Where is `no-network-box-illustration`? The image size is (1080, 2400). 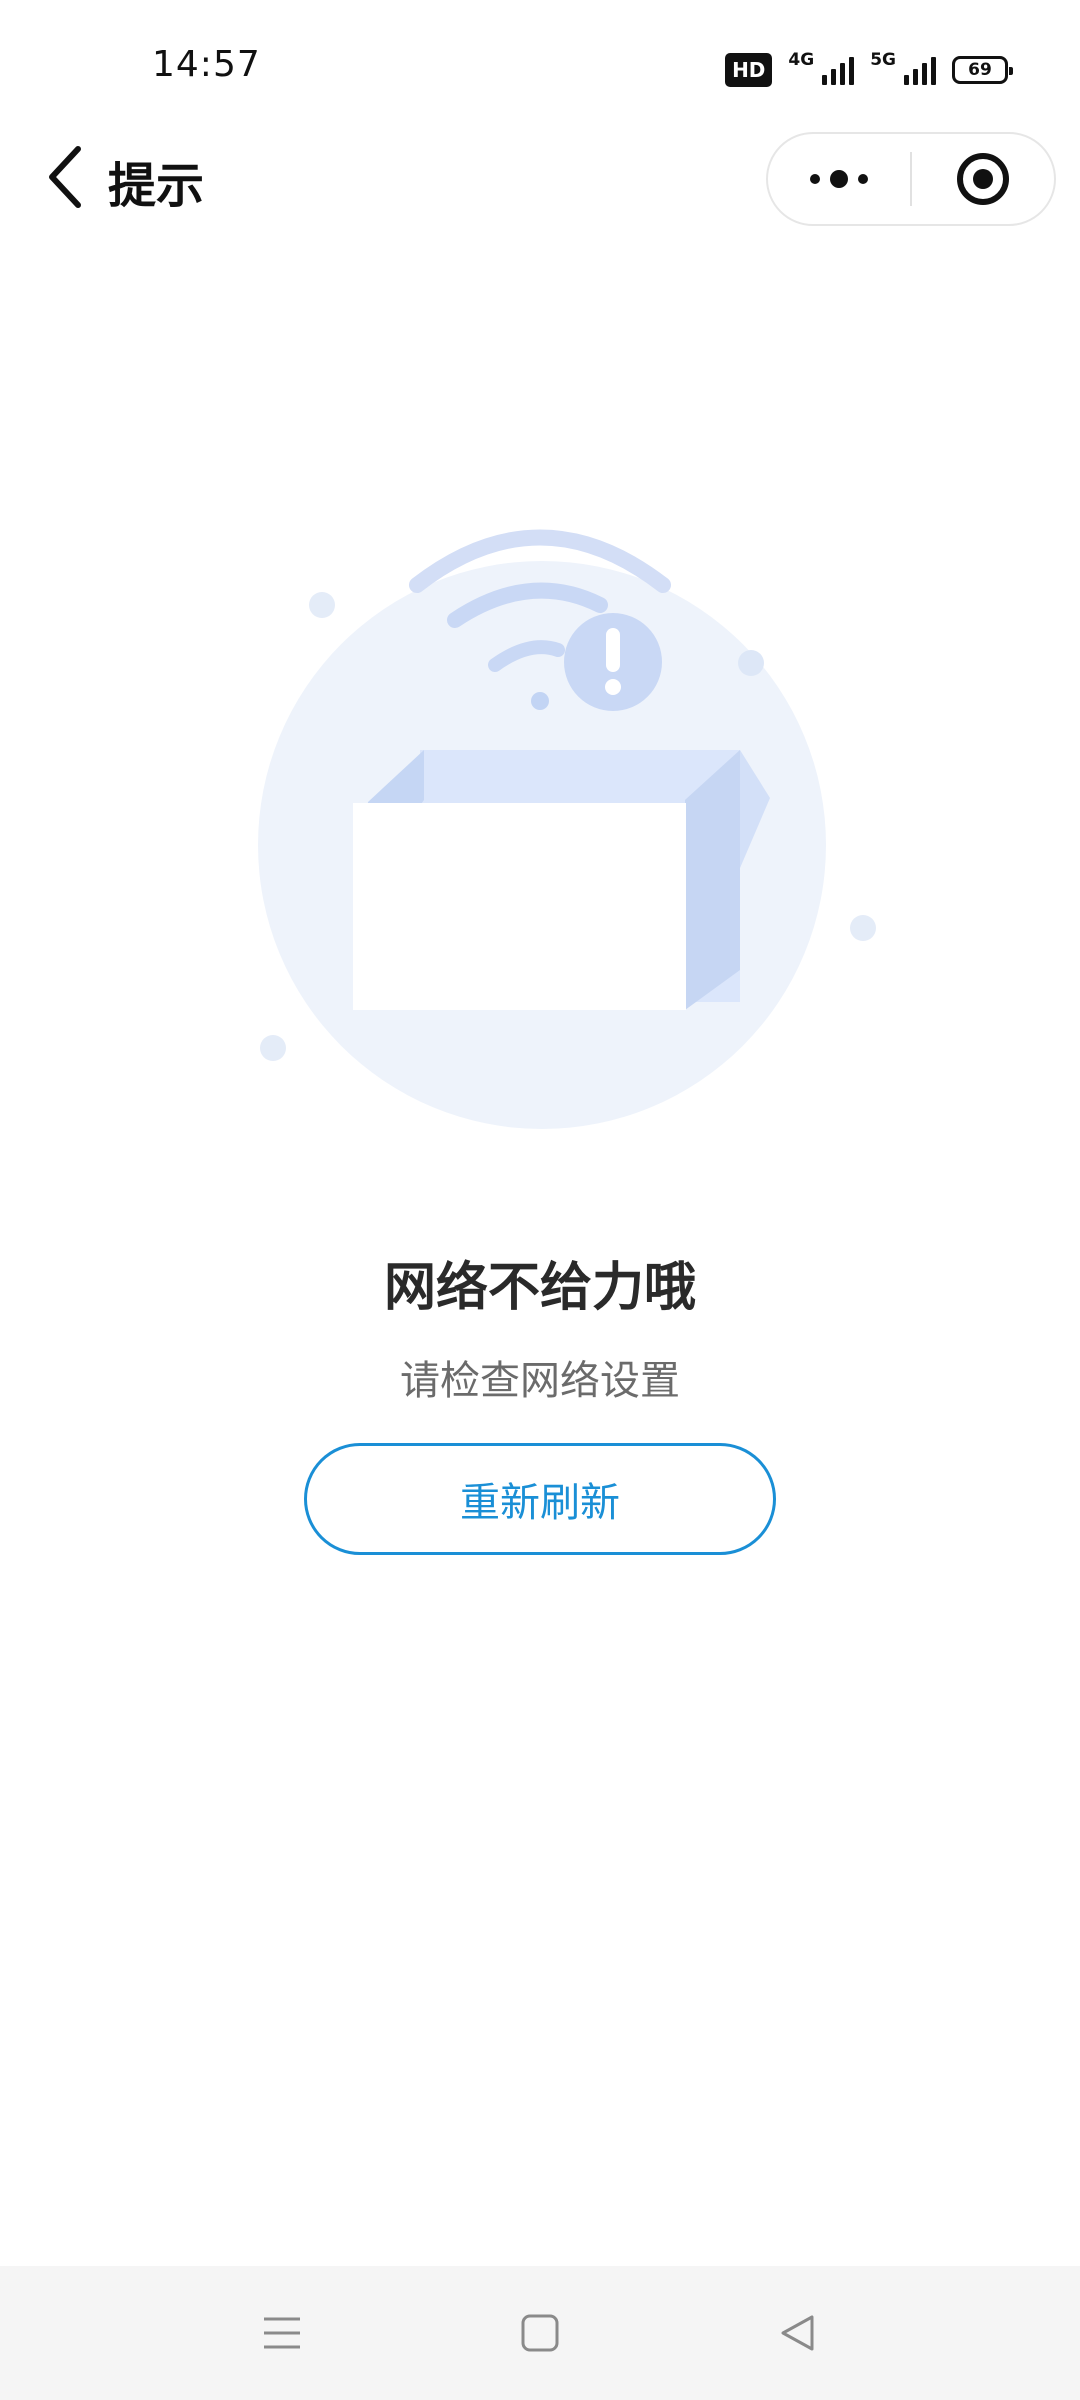 no-network-box-illustration is located at coordinates (567, 829).